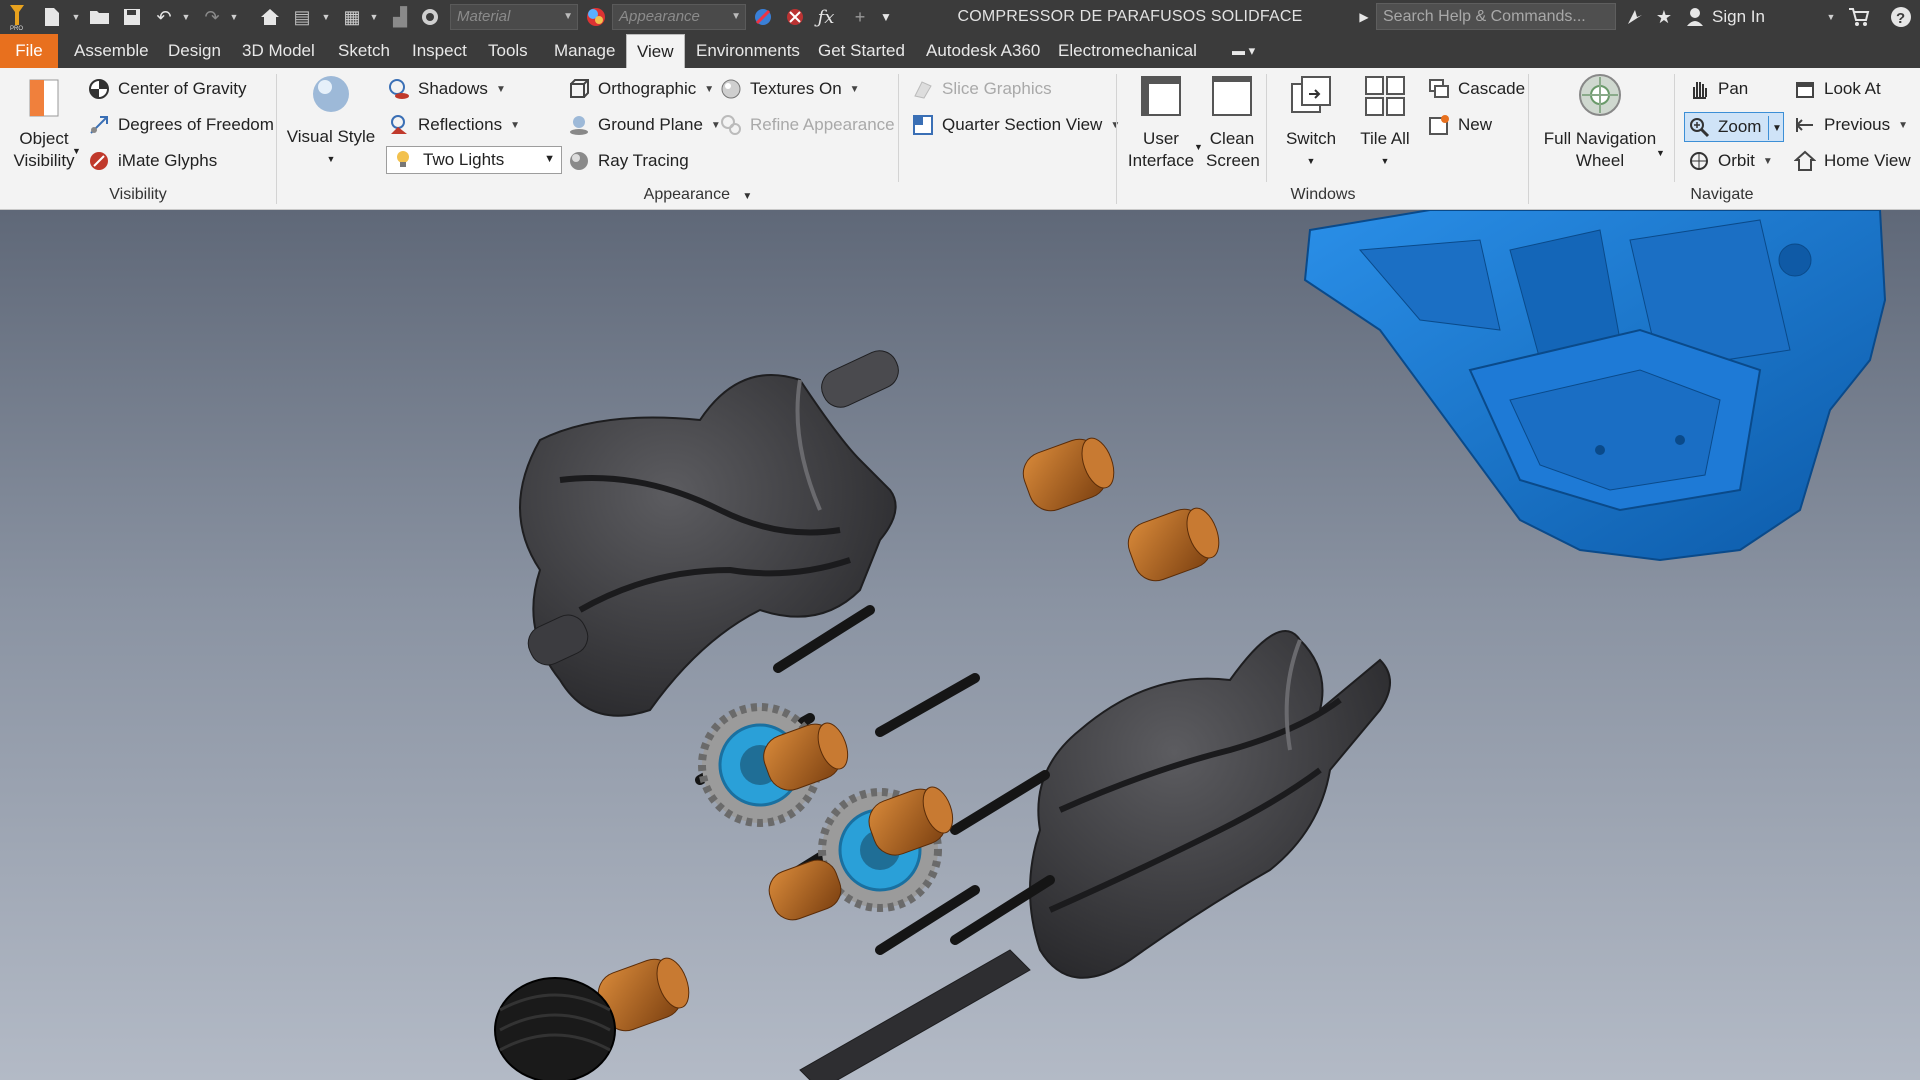  Describe the element at coordinates (514, 17) in the screenshot. I see `material-combo: Material ▼` at that location.